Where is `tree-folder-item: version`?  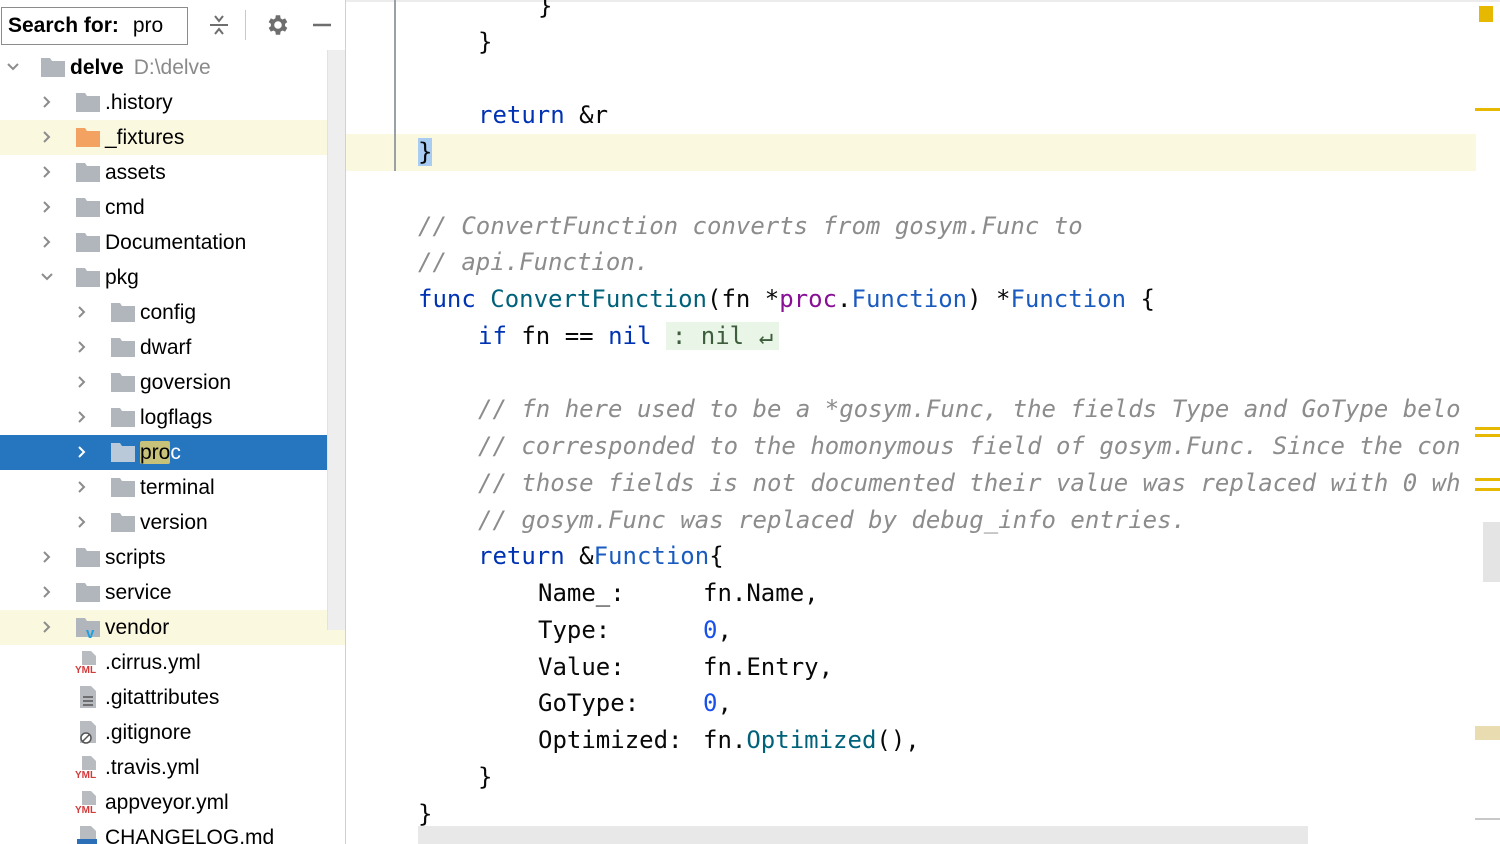
tree-folder-item: version is located at coordinates (172, 522).